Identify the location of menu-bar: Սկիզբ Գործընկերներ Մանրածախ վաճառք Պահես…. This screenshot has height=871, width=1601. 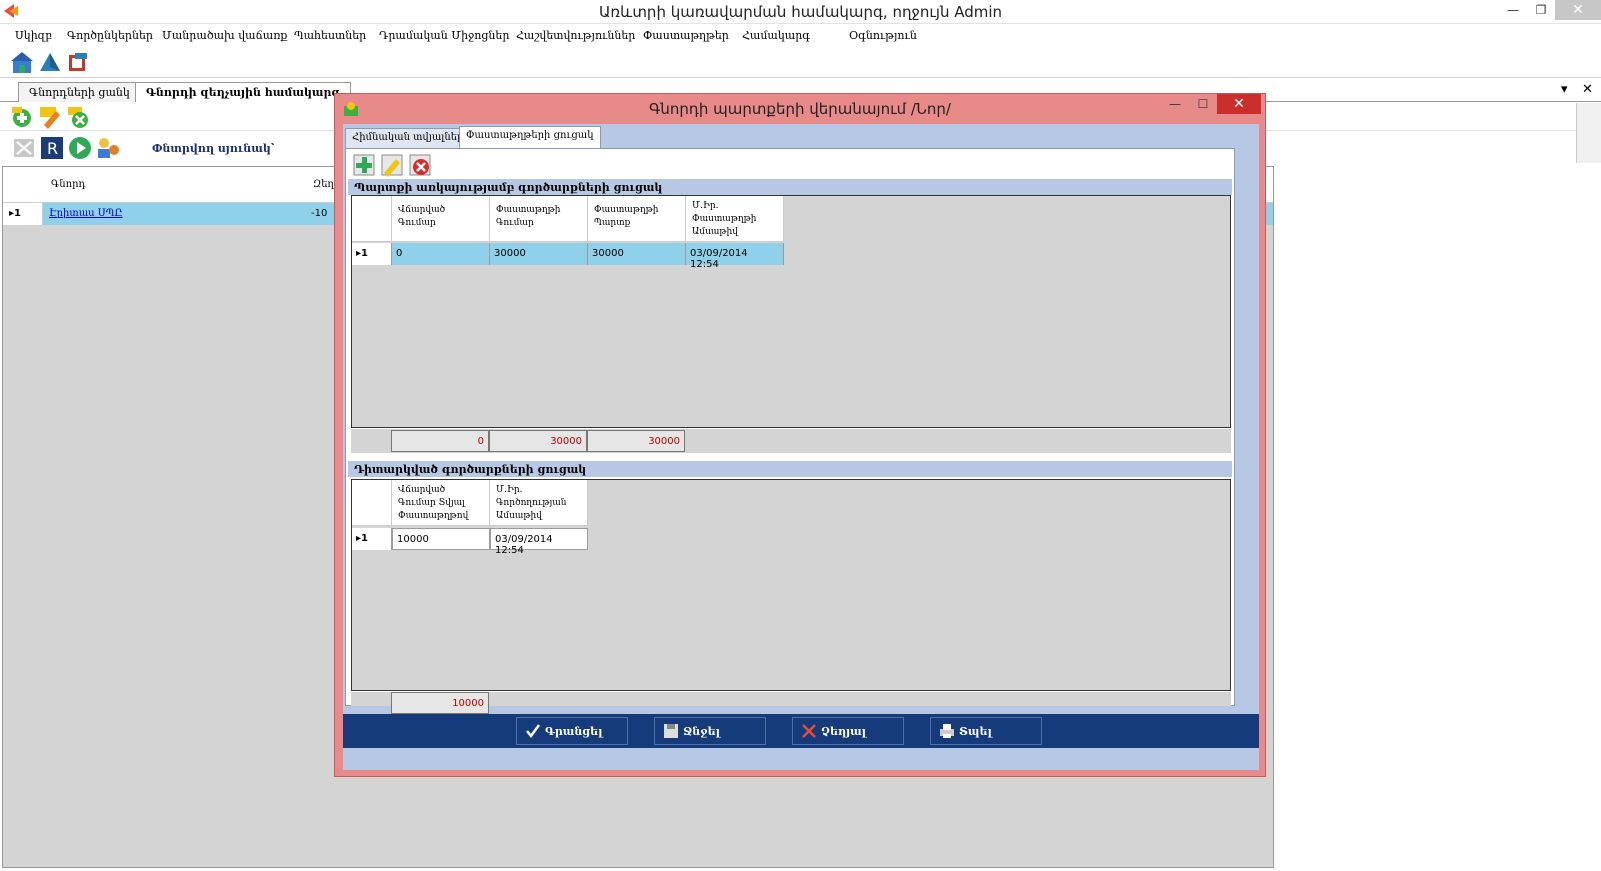
(800, 36).